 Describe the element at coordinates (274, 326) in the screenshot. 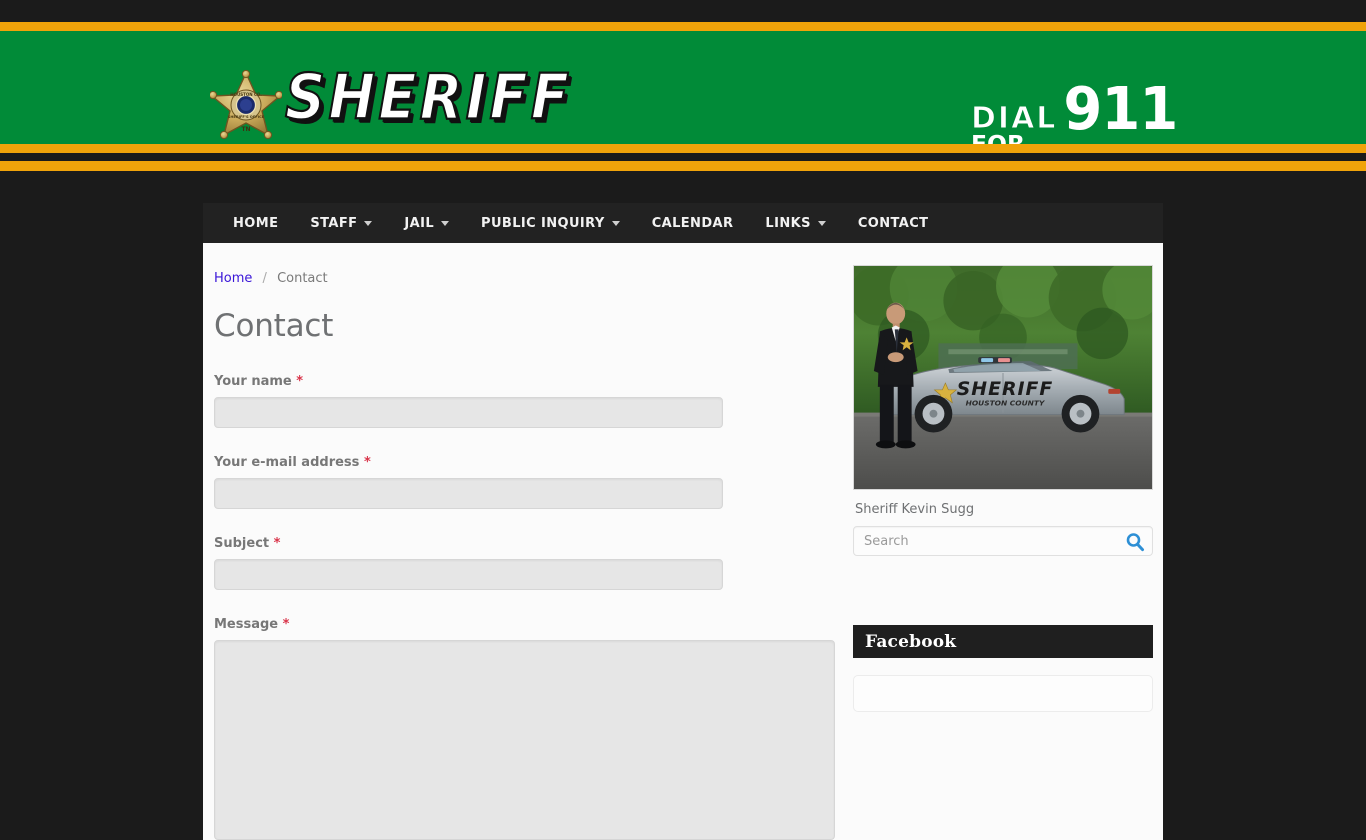

I see `page-title: Contact` at that location.